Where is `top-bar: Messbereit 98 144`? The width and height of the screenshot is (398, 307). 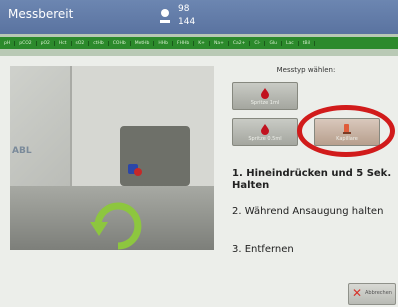
top-bar: Messbereit 98 144 is located at coordinates (199, 17).